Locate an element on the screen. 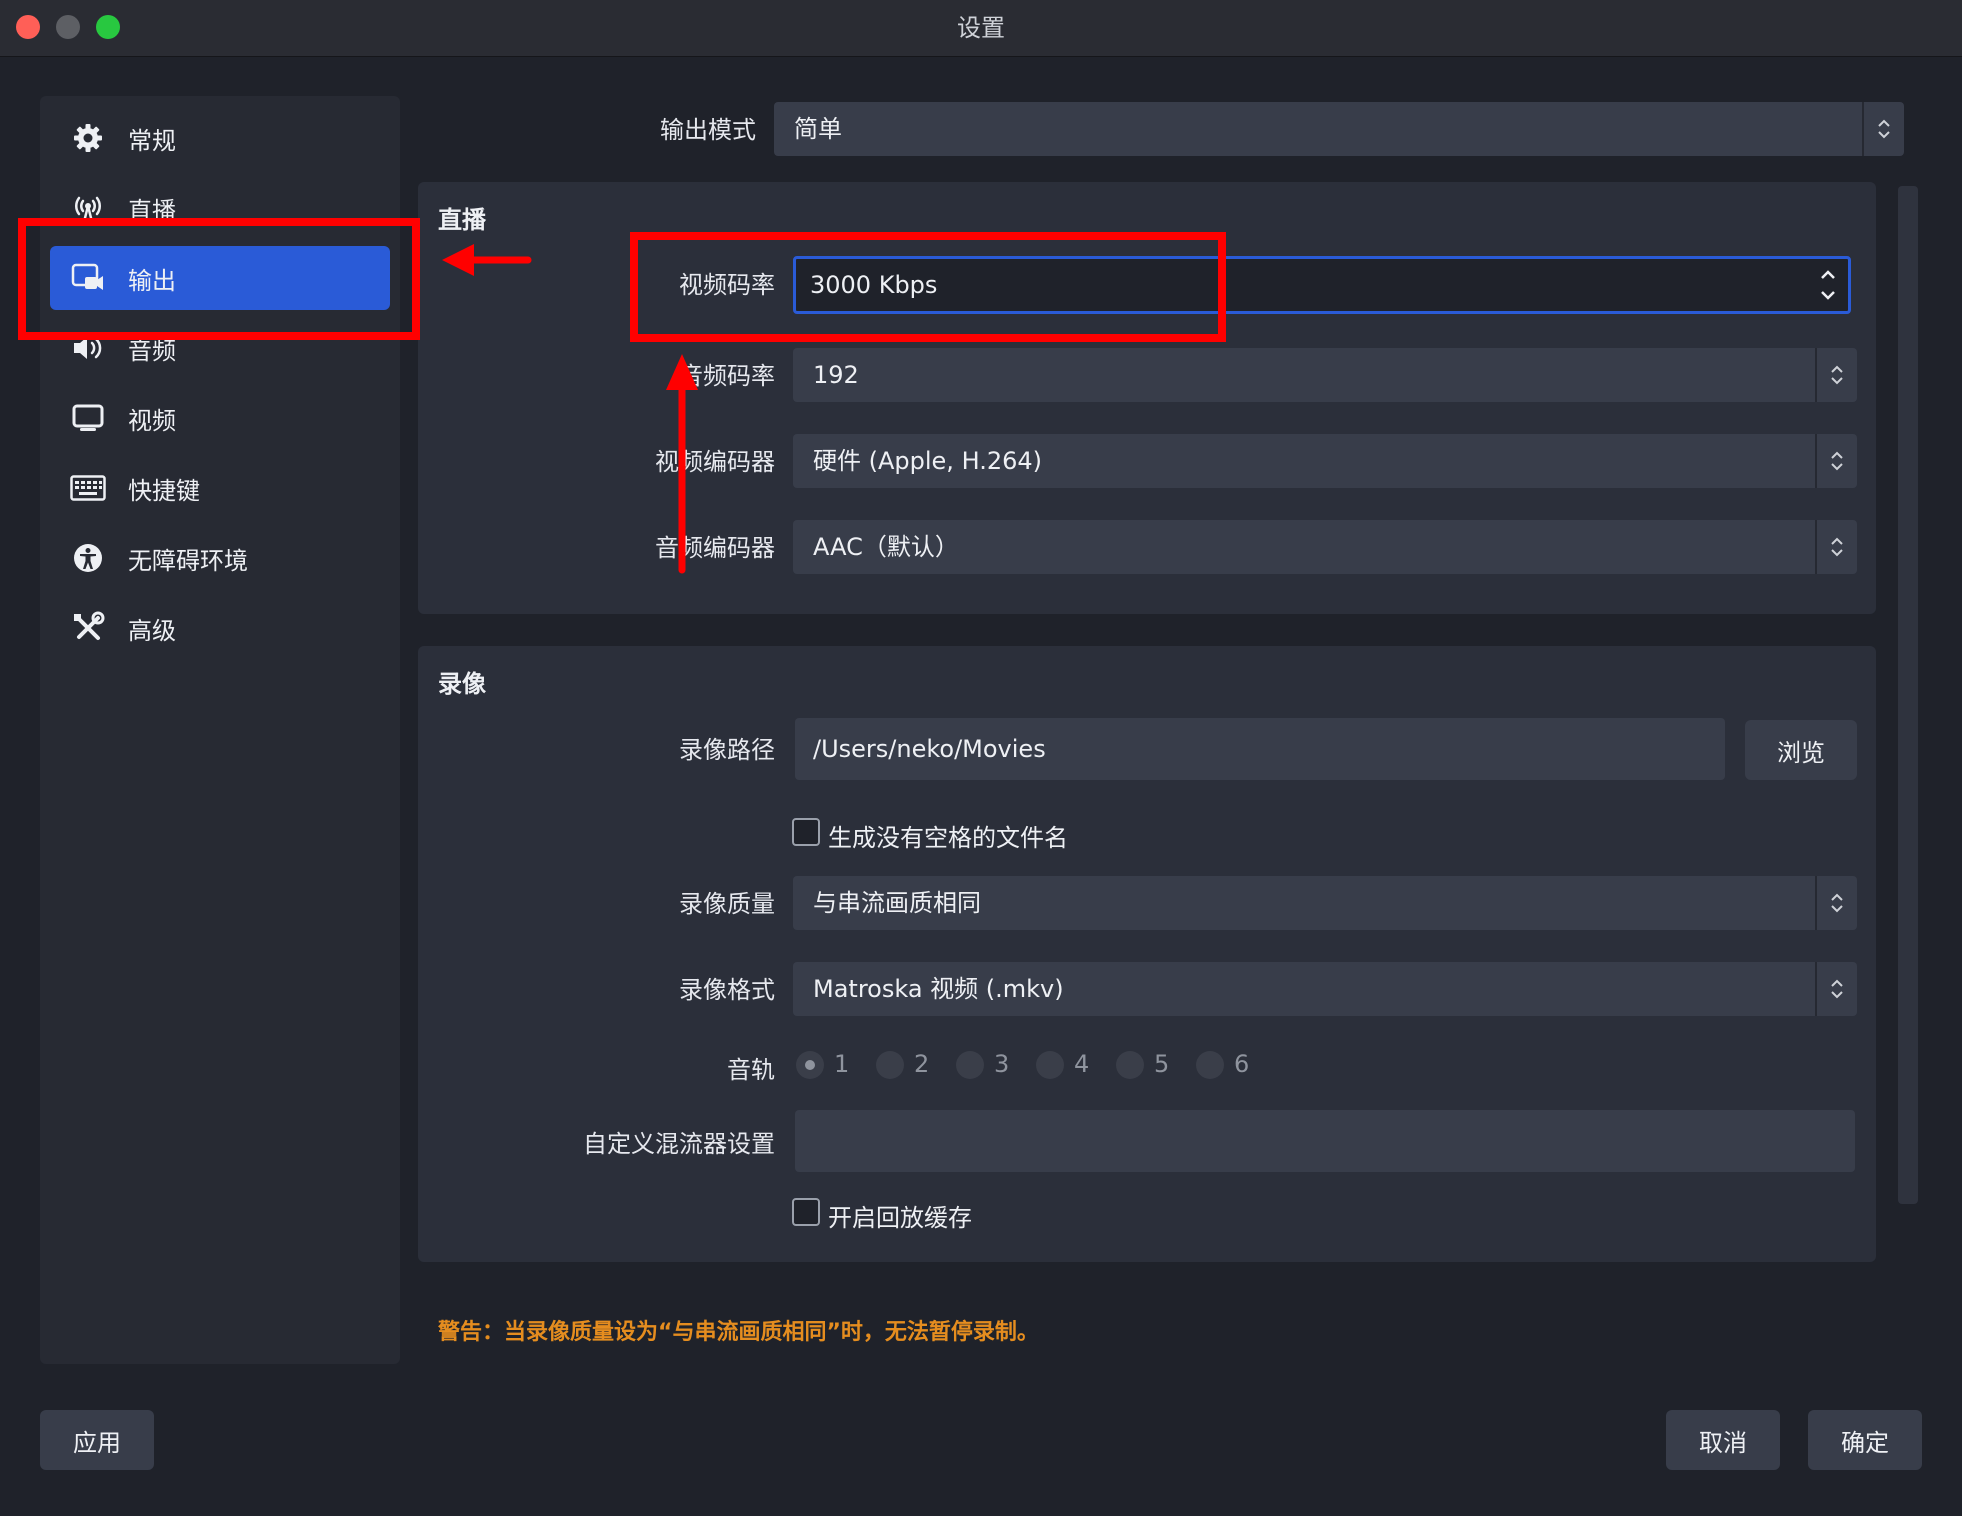 The image size is (1962, 1516). recording-path-input: /Users/neko/Movies is located at coordinates (1260, 749).